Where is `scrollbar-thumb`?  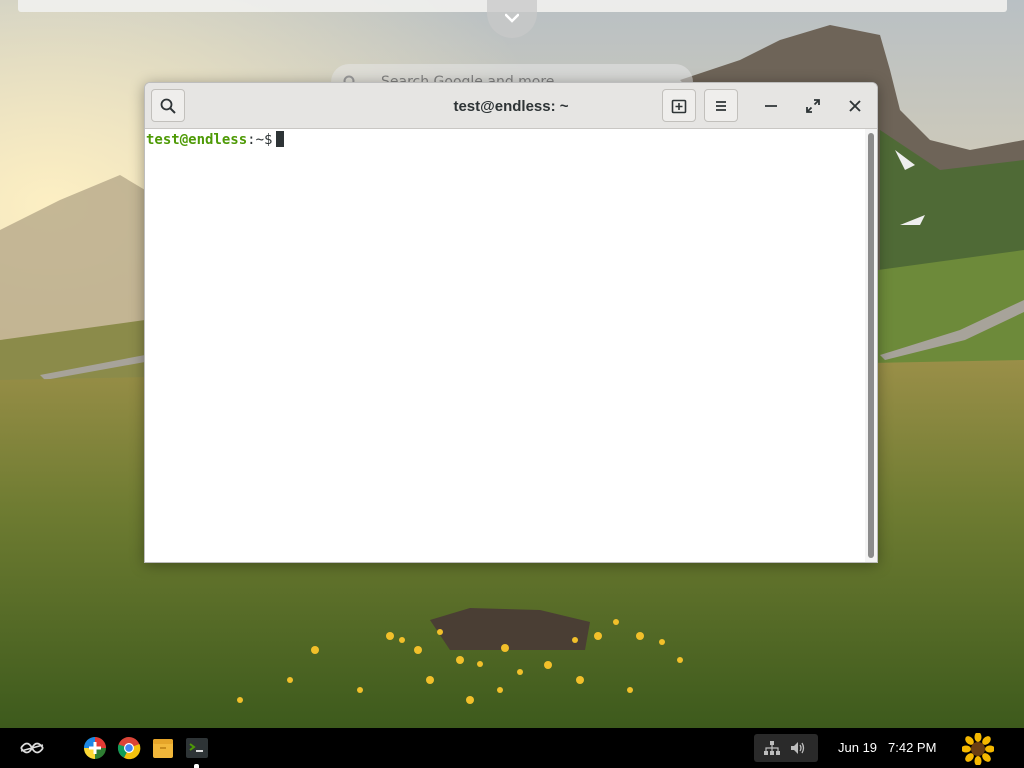
scrollbar-thumb is located at coordinates (871, 345).